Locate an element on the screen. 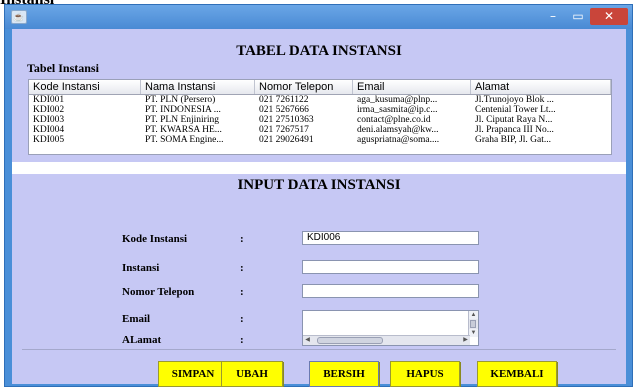  scroll-right-arrow-icon: ▶ is located at coordinates (465, 340).